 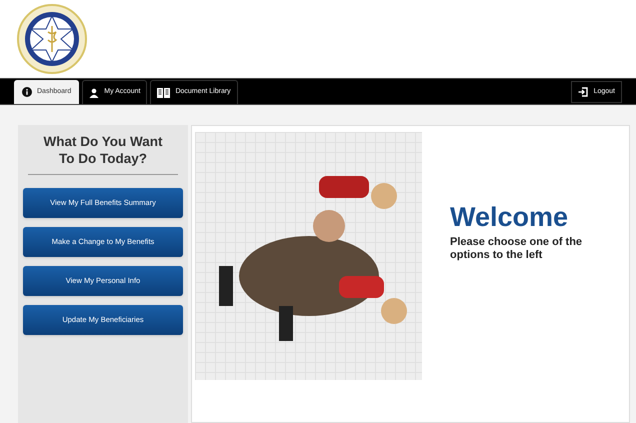 I want to click on logout-icon, so click(x=583, y=92).